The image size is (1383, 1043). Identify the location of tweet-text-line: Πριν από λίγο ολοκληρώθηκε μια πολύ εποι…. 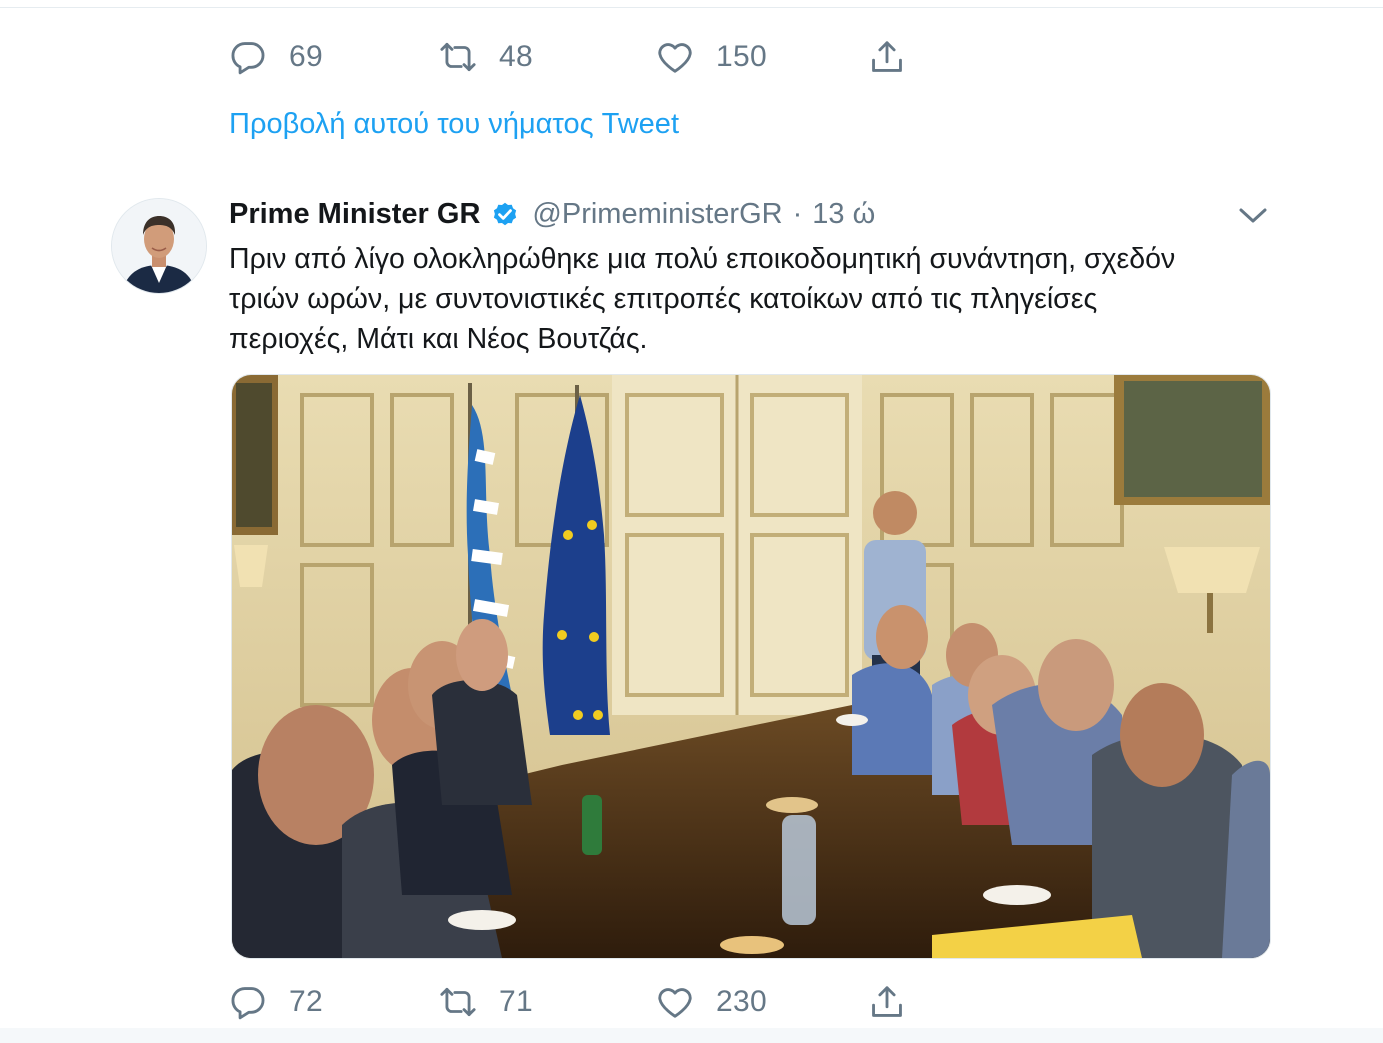
(702, 259).